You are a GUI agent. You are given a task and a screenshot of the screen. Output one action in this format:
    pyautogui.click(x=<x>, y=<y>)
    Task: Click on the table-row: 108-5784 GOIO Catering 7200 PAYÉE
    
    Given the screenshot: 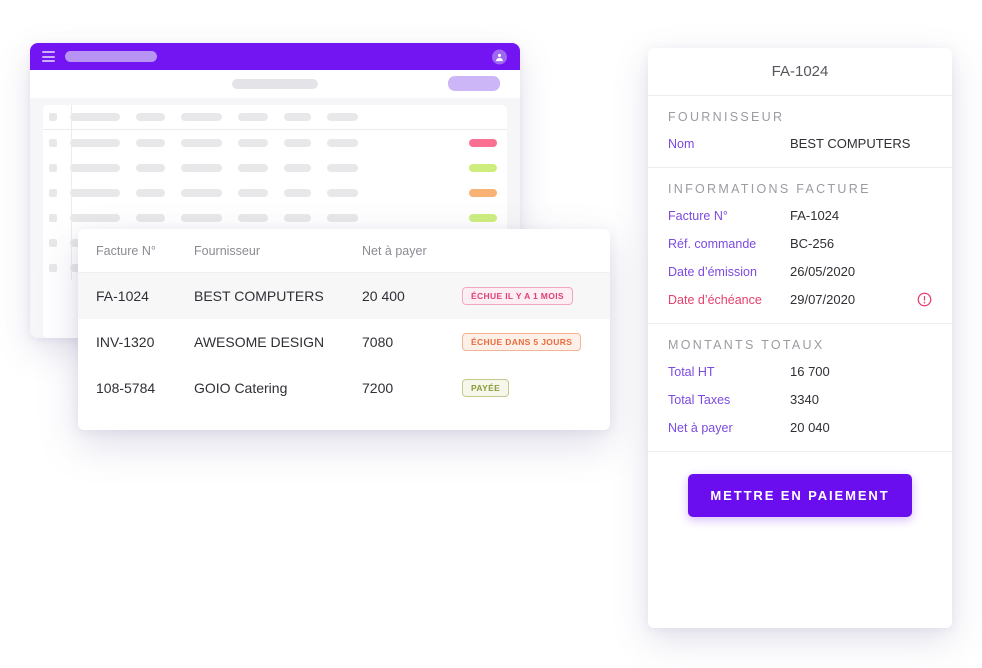 What is the action you would take?
    pyautogui.click(x=344, y=388)
    